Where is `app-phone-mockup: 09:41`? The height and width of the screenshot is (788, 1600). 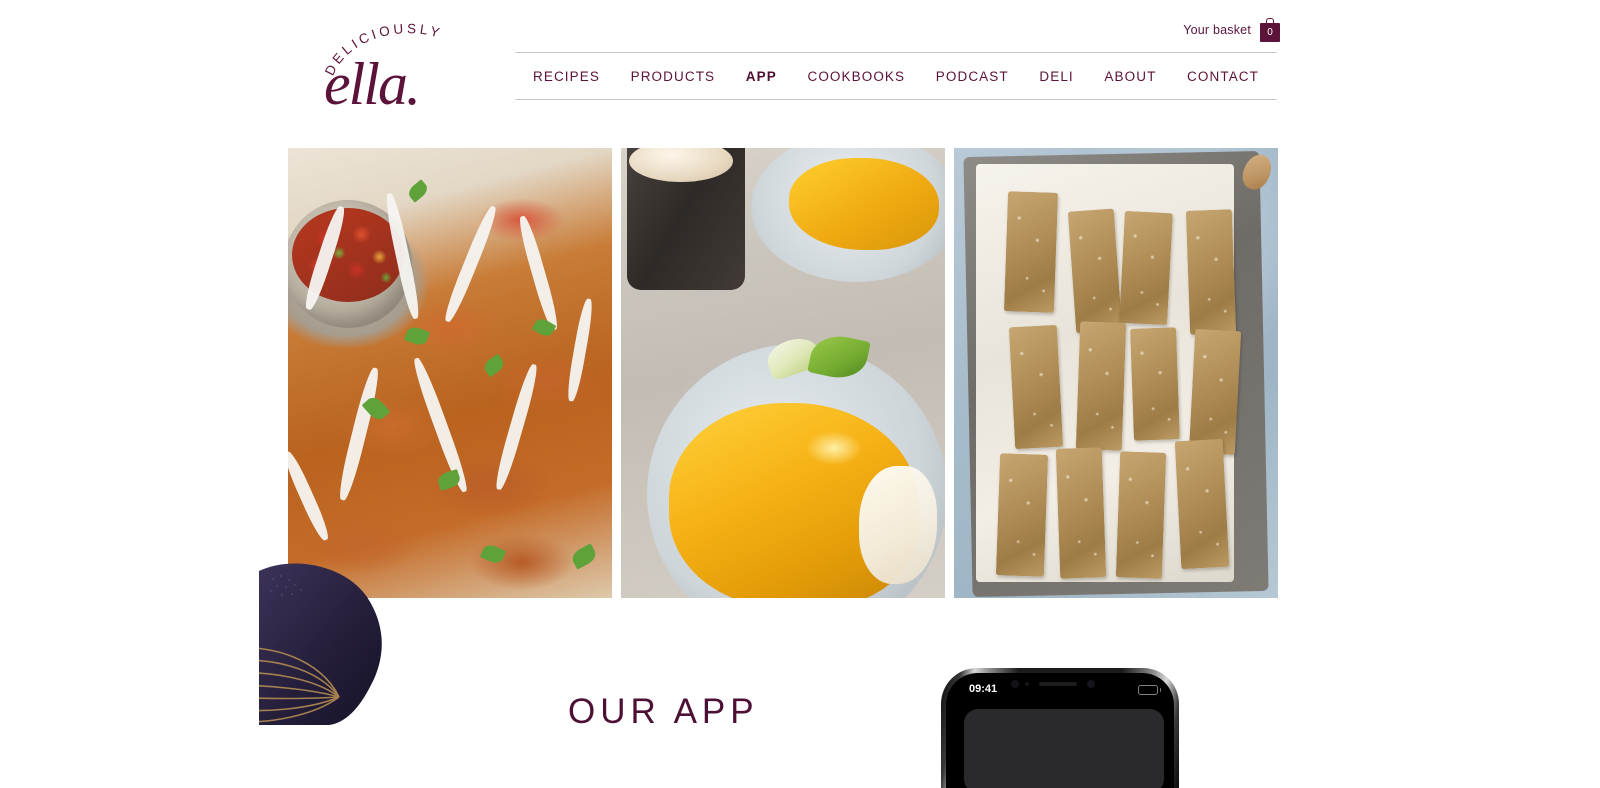 app-phone-mockup: 09:41 is located at coordinates (1060, 728).